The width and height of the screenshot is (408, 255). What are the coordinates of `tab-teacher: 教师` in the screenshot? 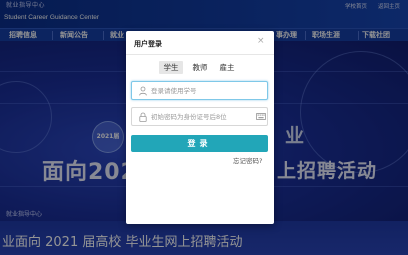 It's located at (200, 67).